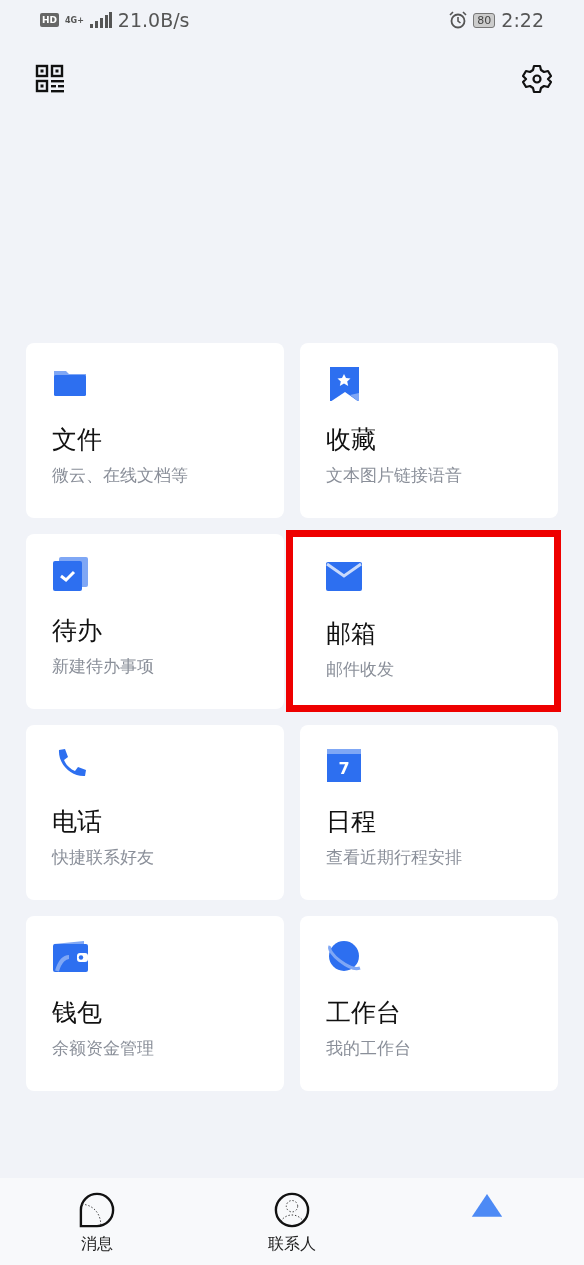 This screenshot has width=584, height=1265. What do you see at coordinates (351, 634) in the screenshot?
I see `tile-title: 邮箱` at bounding box center [351, 634].